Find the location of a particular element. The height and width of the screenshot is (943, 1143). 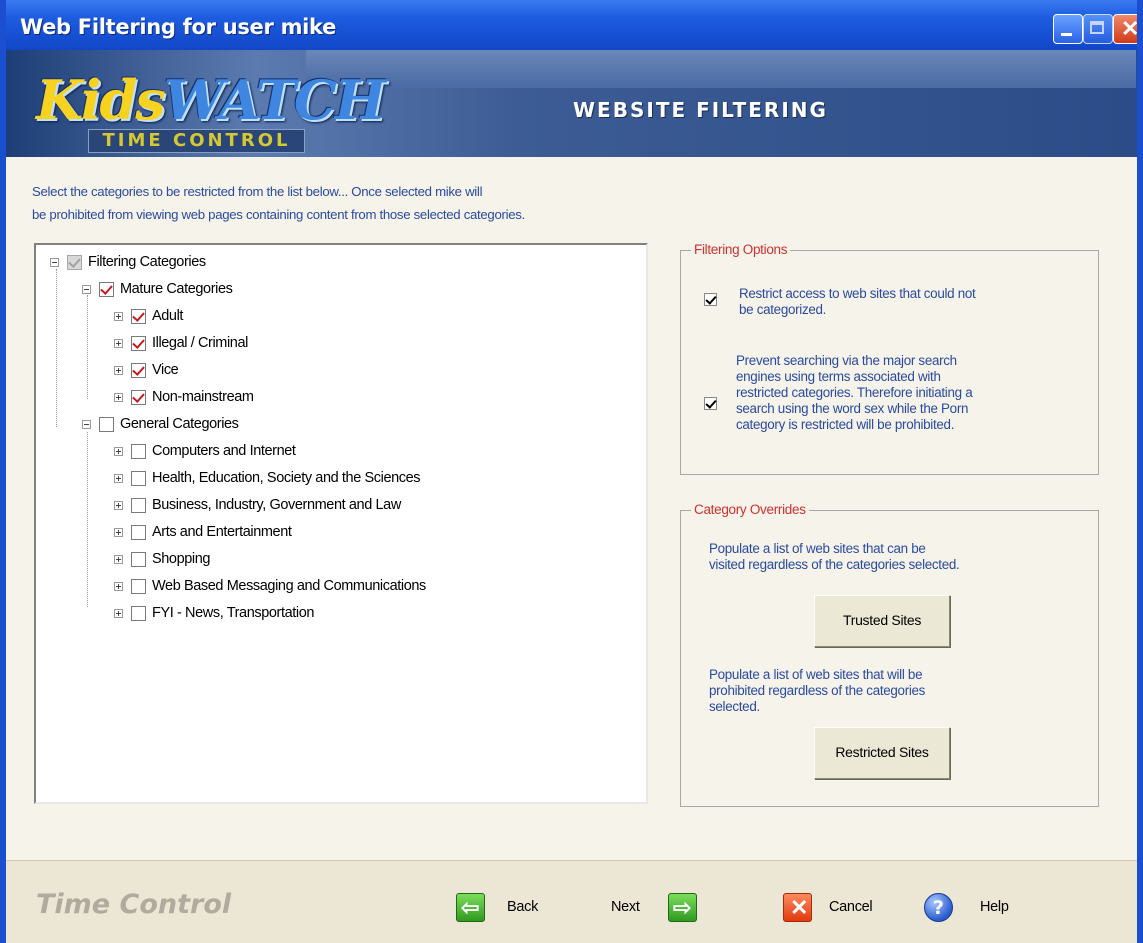

tree-node-fyi-news: FYI - News, Transportation is located at coordinates (214, 613).